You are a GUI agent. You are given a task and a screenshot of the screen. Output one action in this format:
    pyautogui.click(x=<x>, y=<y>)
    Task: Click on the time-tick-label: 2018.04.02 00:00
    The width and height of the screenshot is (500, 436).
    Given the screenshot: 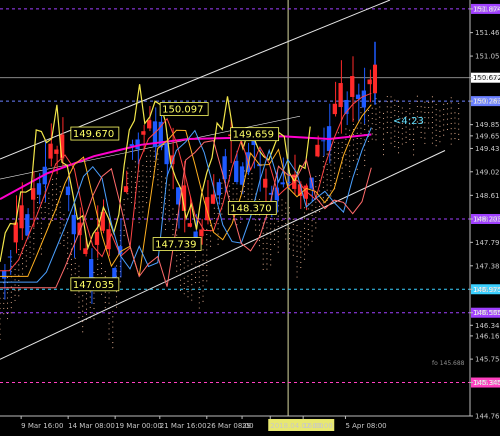 What is the action you would take?
    pyautogui.click(x=301, y=426)
    